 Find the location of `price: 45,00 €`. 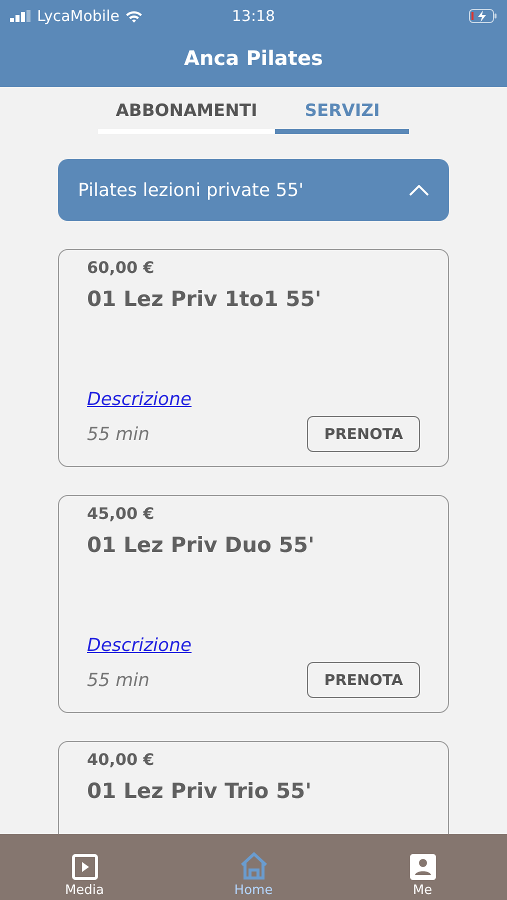

price: 45,00 € is located at coordinates (120, 513).